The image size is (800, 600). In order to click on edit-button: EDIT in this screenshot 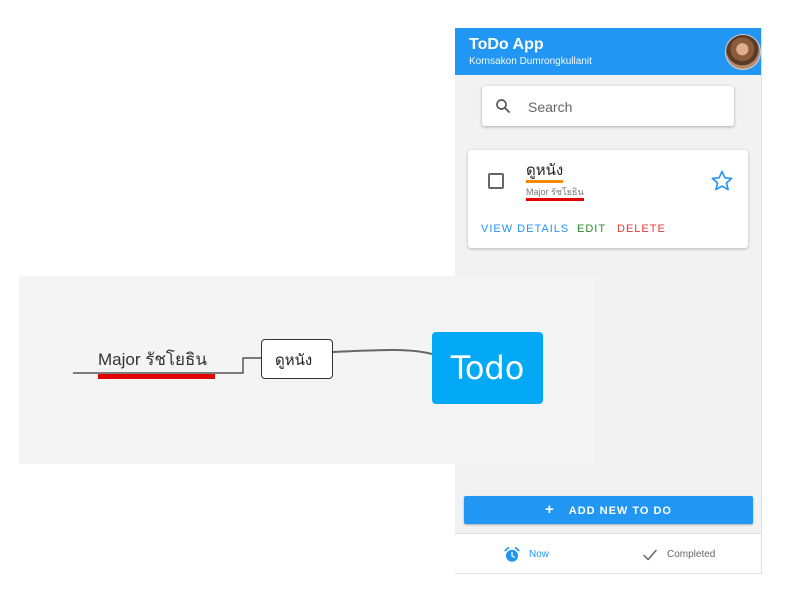, I will do `click(591, 229)`.